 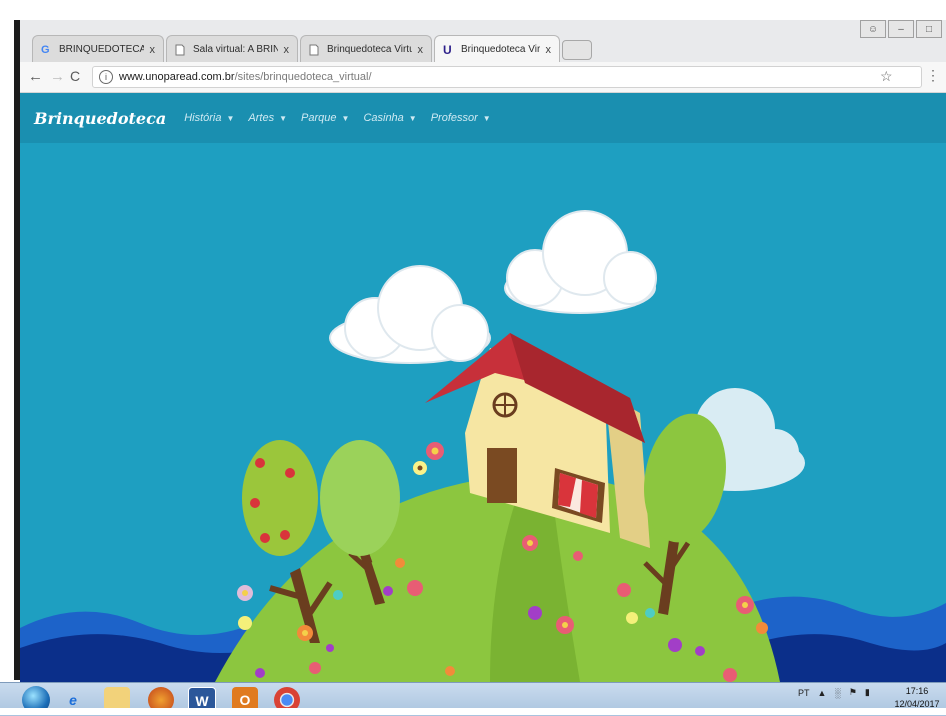 What do you see at coordinates (917, 691) in the screenshot?
I see `clock-time: 17:16` at bounding box center [917, 691].